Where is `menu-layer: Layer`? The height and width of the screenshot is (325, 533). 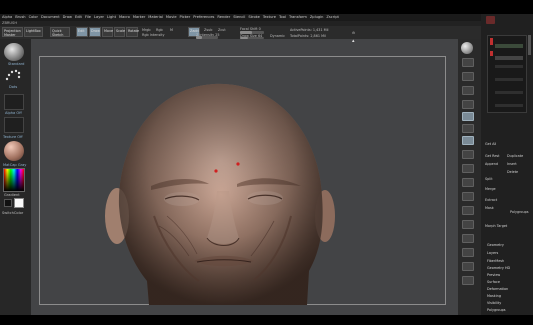 menu-layer: Layer is located at coordinates (99, 17).